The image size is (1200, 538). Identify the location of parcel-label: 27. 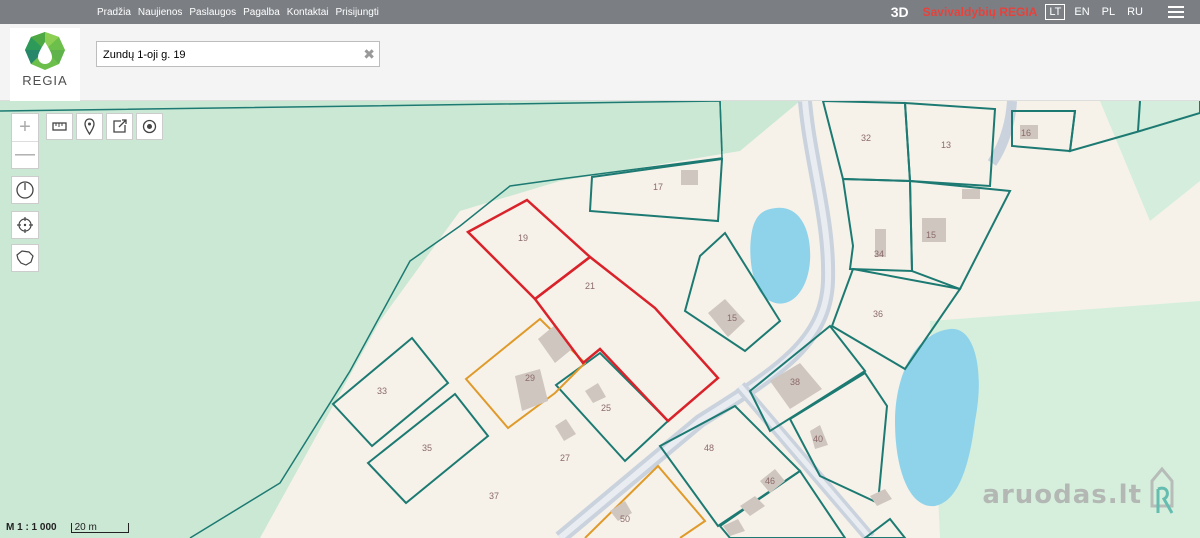
(565, 458).